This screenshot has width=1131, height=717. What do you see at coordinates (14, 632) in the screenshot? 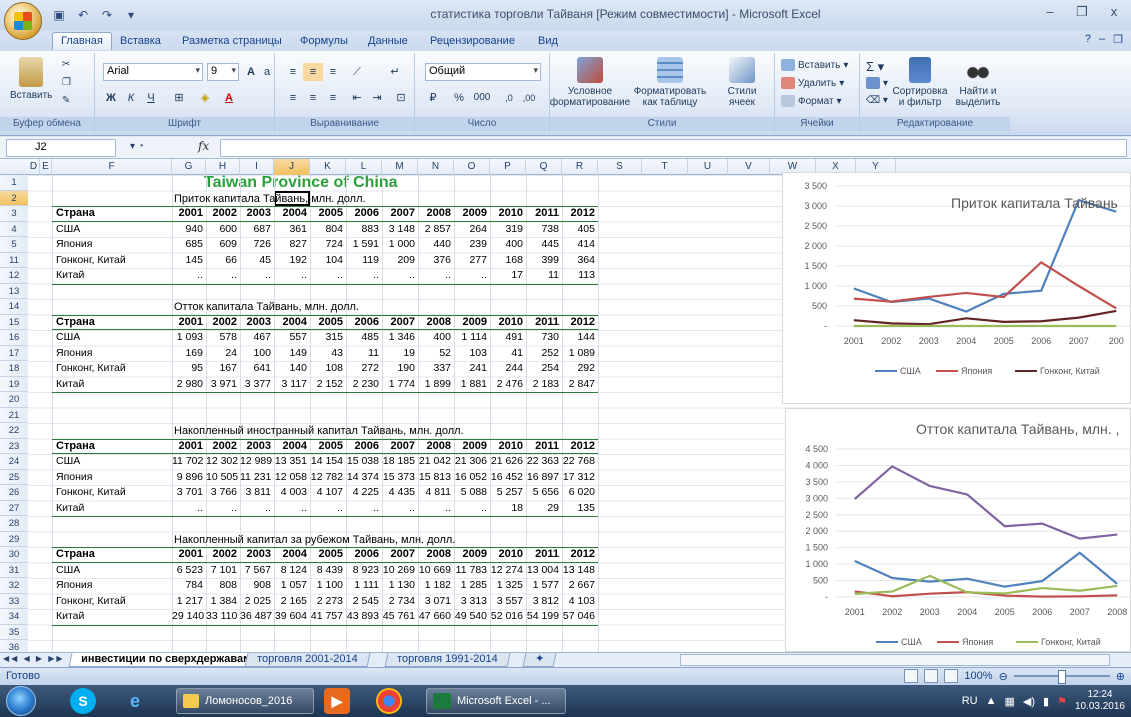
I see `row-header: 35` at bounding box center [14, 632].